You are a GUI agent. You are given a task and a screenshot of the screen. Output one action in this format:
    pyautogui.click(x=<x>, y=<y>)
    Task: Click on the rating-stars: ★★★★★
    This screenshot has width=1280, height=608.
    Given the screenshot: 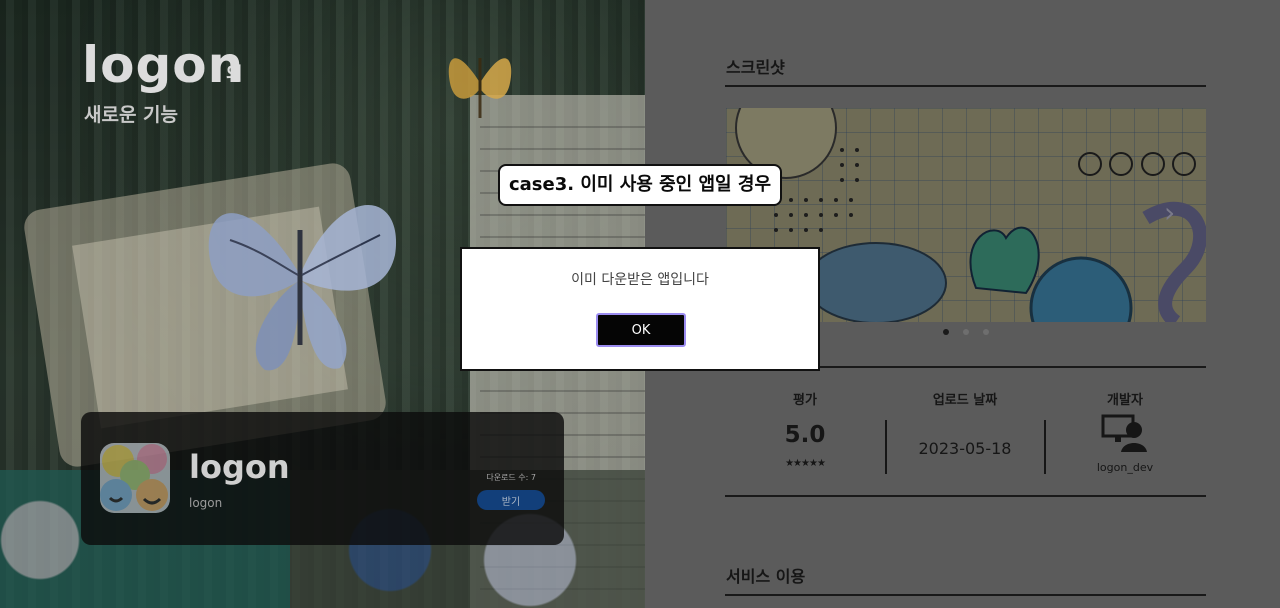 What is the action you would take?
    pyautogui.click(x=805, y=463)
    